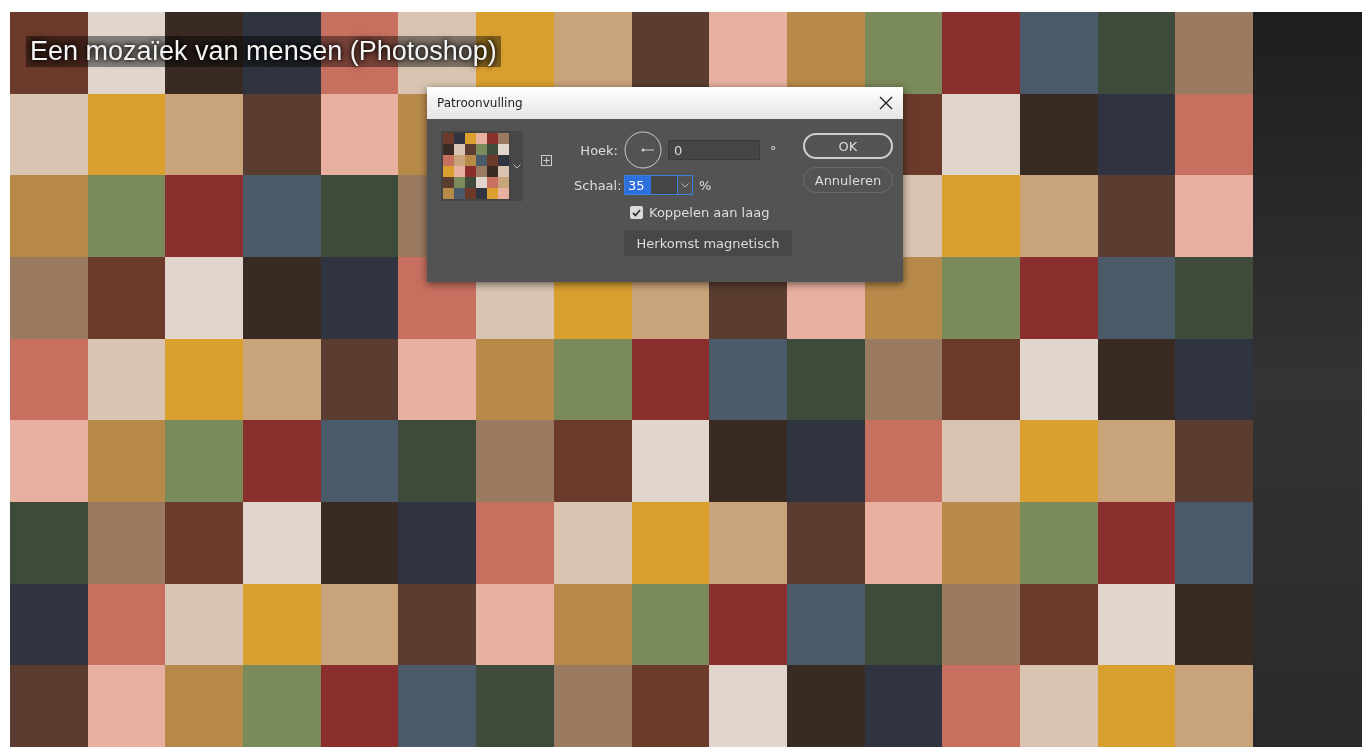 This screenshot has width=1362, height=747. Describe the element at coordinates (773, 150) in the screenshot. I see `degree-unit: °` at that location.